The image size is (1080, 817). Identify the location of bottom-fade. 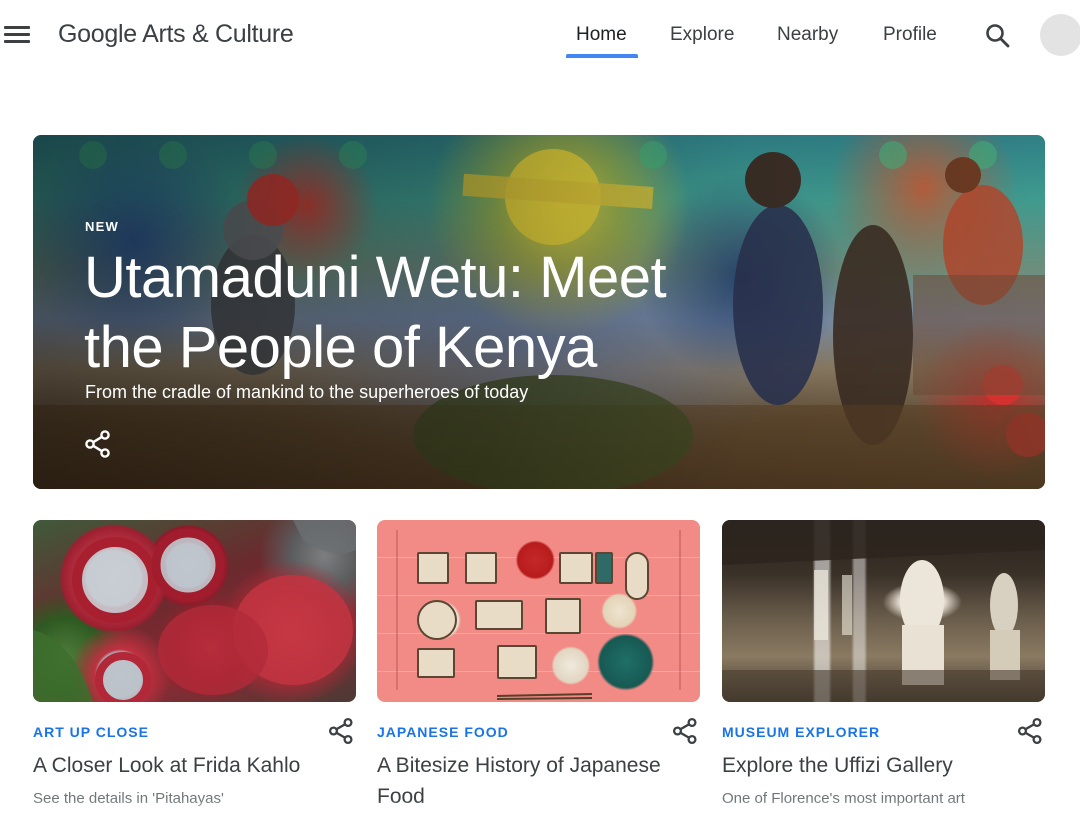
(540, 808).